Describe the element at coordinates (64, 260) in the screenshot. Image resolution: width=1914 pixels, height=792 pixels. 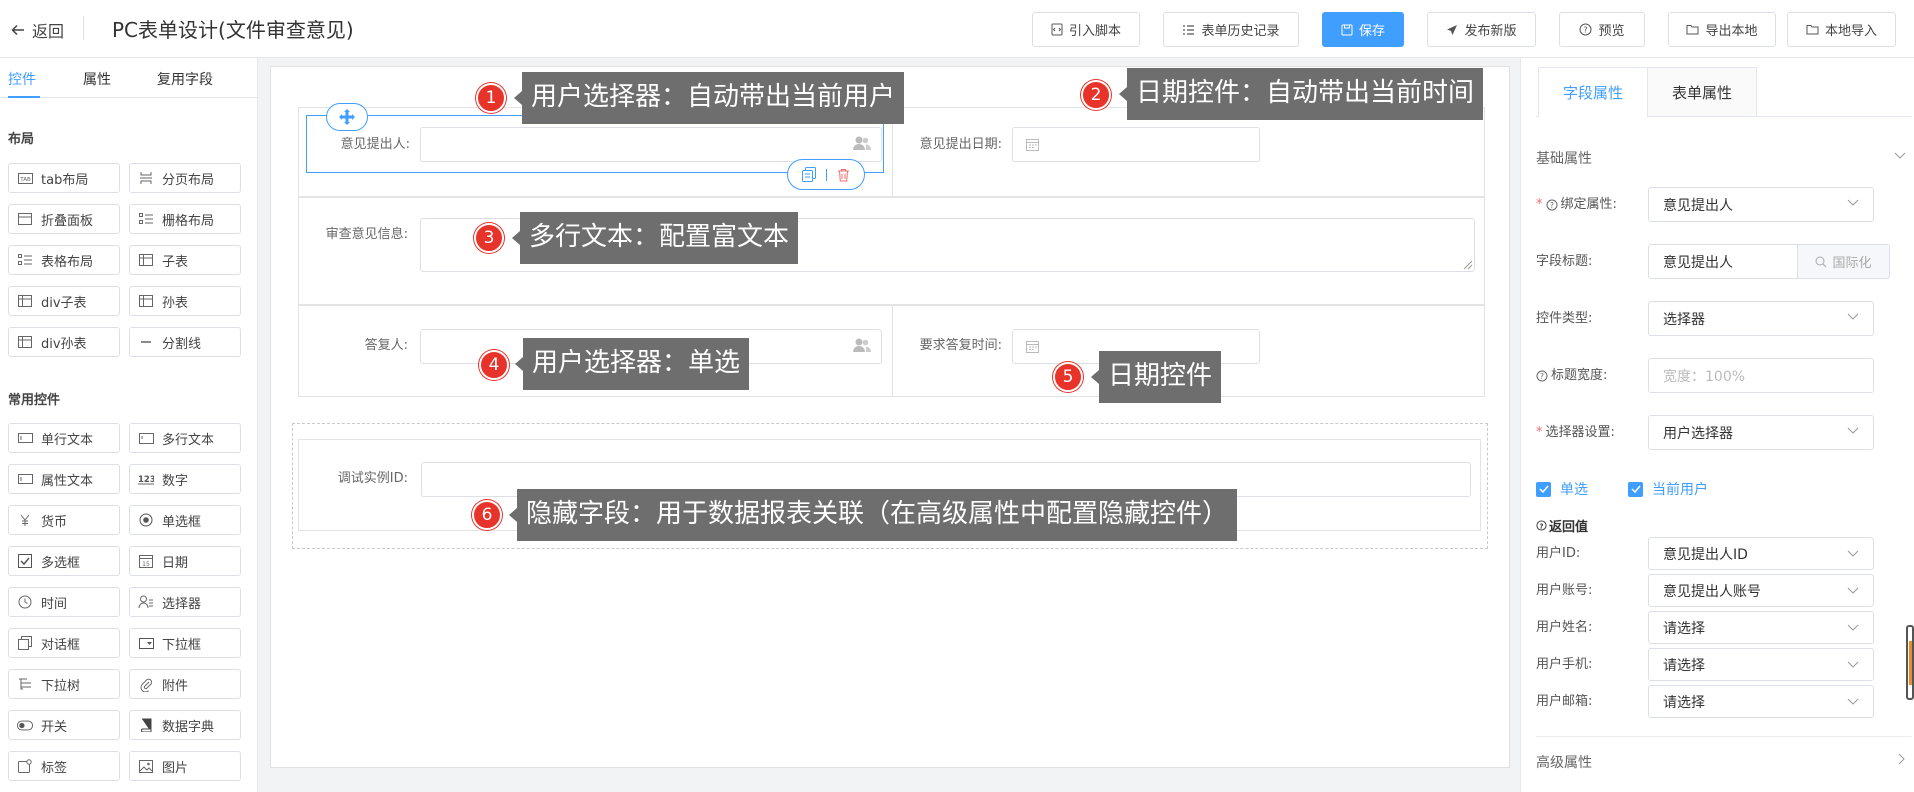
I see `comp-table-layout: 表格布局` at that location.